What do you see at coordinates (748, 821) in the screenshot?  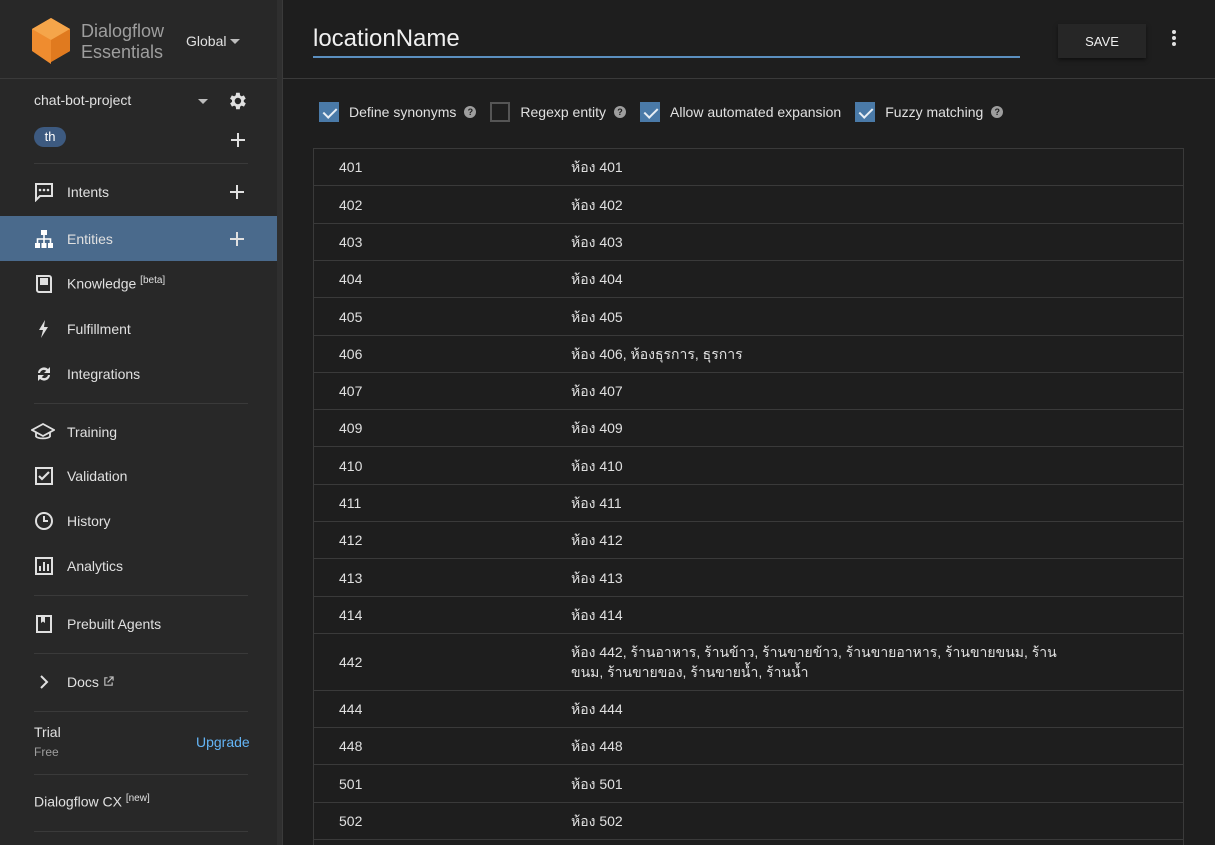 I see `table-row: 502 ห้อง 502` at bounding box center [748, 821].